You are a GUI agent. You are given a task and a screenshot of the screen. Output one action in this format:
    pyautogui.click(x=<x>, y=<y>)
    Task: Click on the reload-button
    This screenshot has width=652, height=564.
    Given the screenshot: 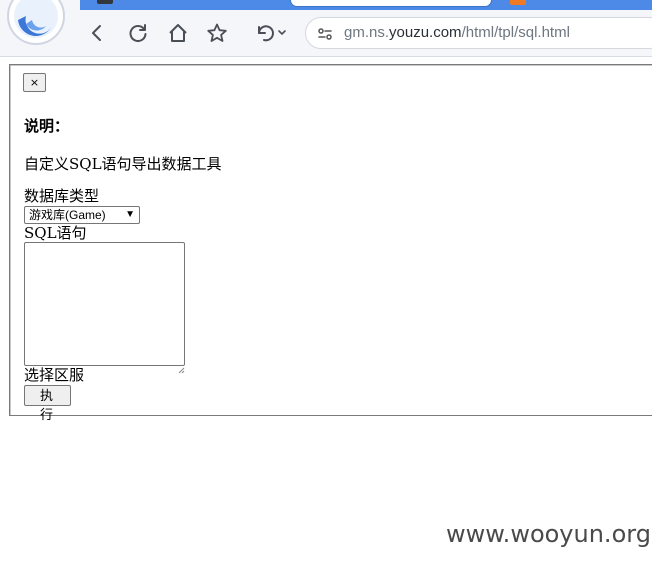 What is the action you would take?
    pyautogui.click(x=138, y=33)
    